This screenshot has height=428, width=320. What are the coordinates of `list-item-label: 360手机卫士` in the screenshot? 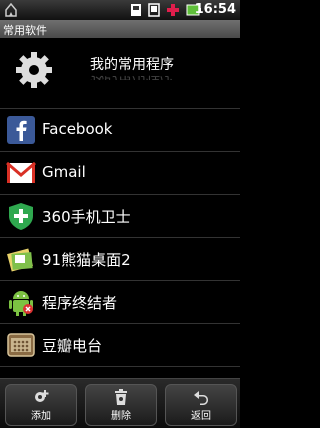 It's located at (86, 217).